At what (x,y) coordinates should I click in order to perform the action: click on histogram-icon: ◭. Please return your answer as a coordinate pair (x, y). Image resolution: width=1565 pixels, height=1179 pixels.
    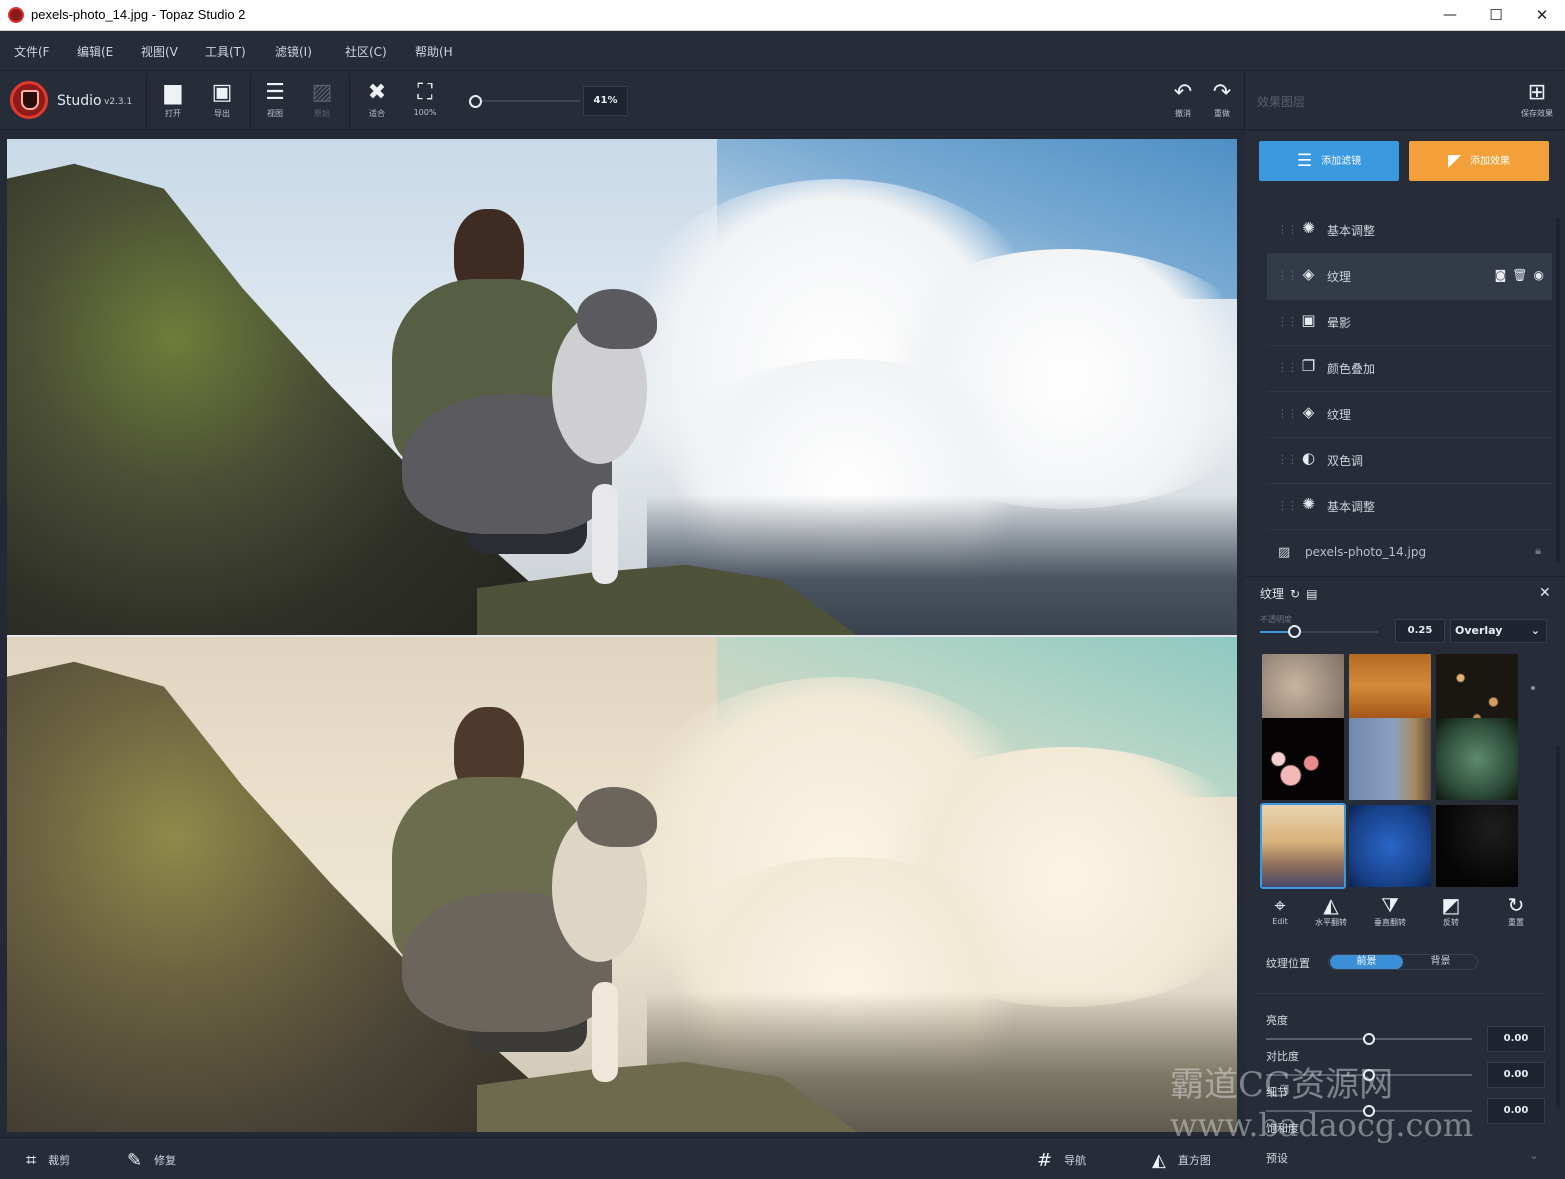
    Looking at the image, I should click on (1159, 1160).